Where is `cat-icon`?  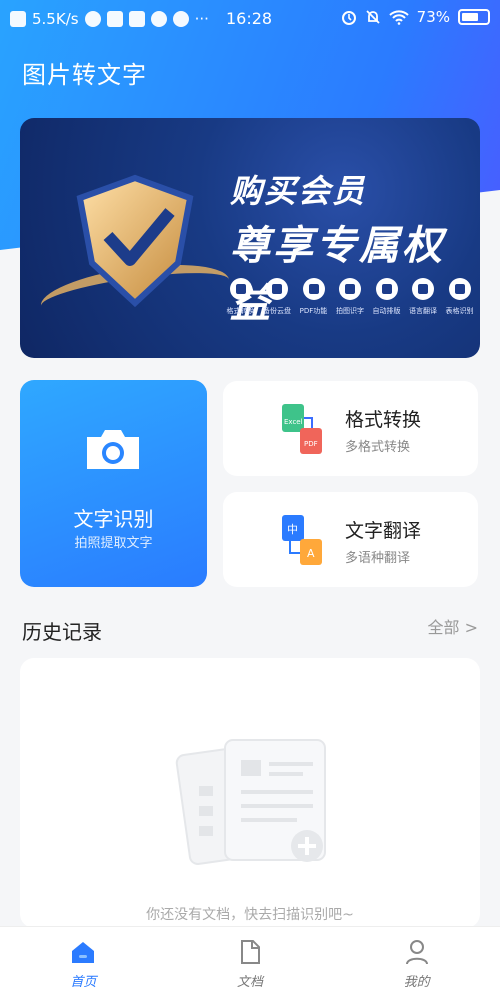 cat-icon is located at coordinates (158, 19).